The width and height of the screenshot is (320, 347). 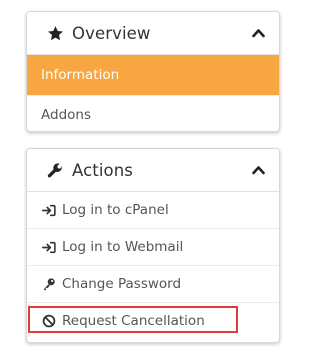 I want to click on menu-item-label: Information, so click(x=80, y=75).